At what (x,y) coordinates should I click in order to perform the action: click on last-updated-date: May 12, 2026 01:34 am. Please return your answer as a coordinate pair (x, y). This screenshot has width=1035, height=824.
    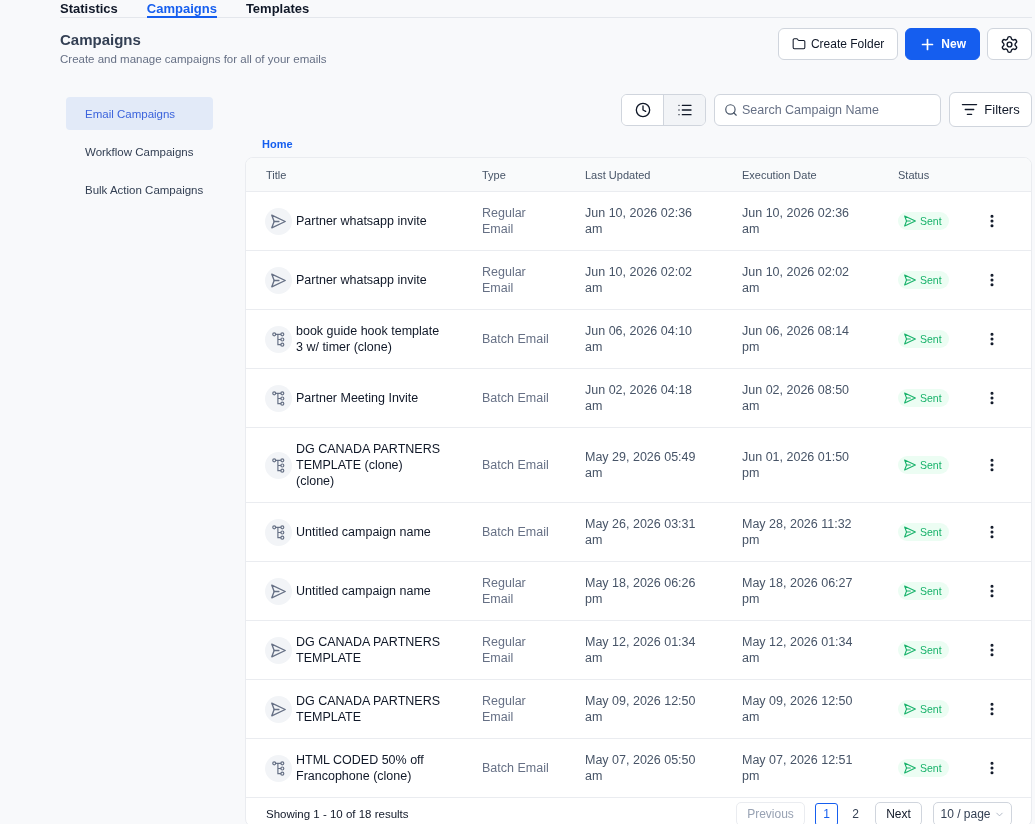
    Looking at the image, I should click on (641, 650).